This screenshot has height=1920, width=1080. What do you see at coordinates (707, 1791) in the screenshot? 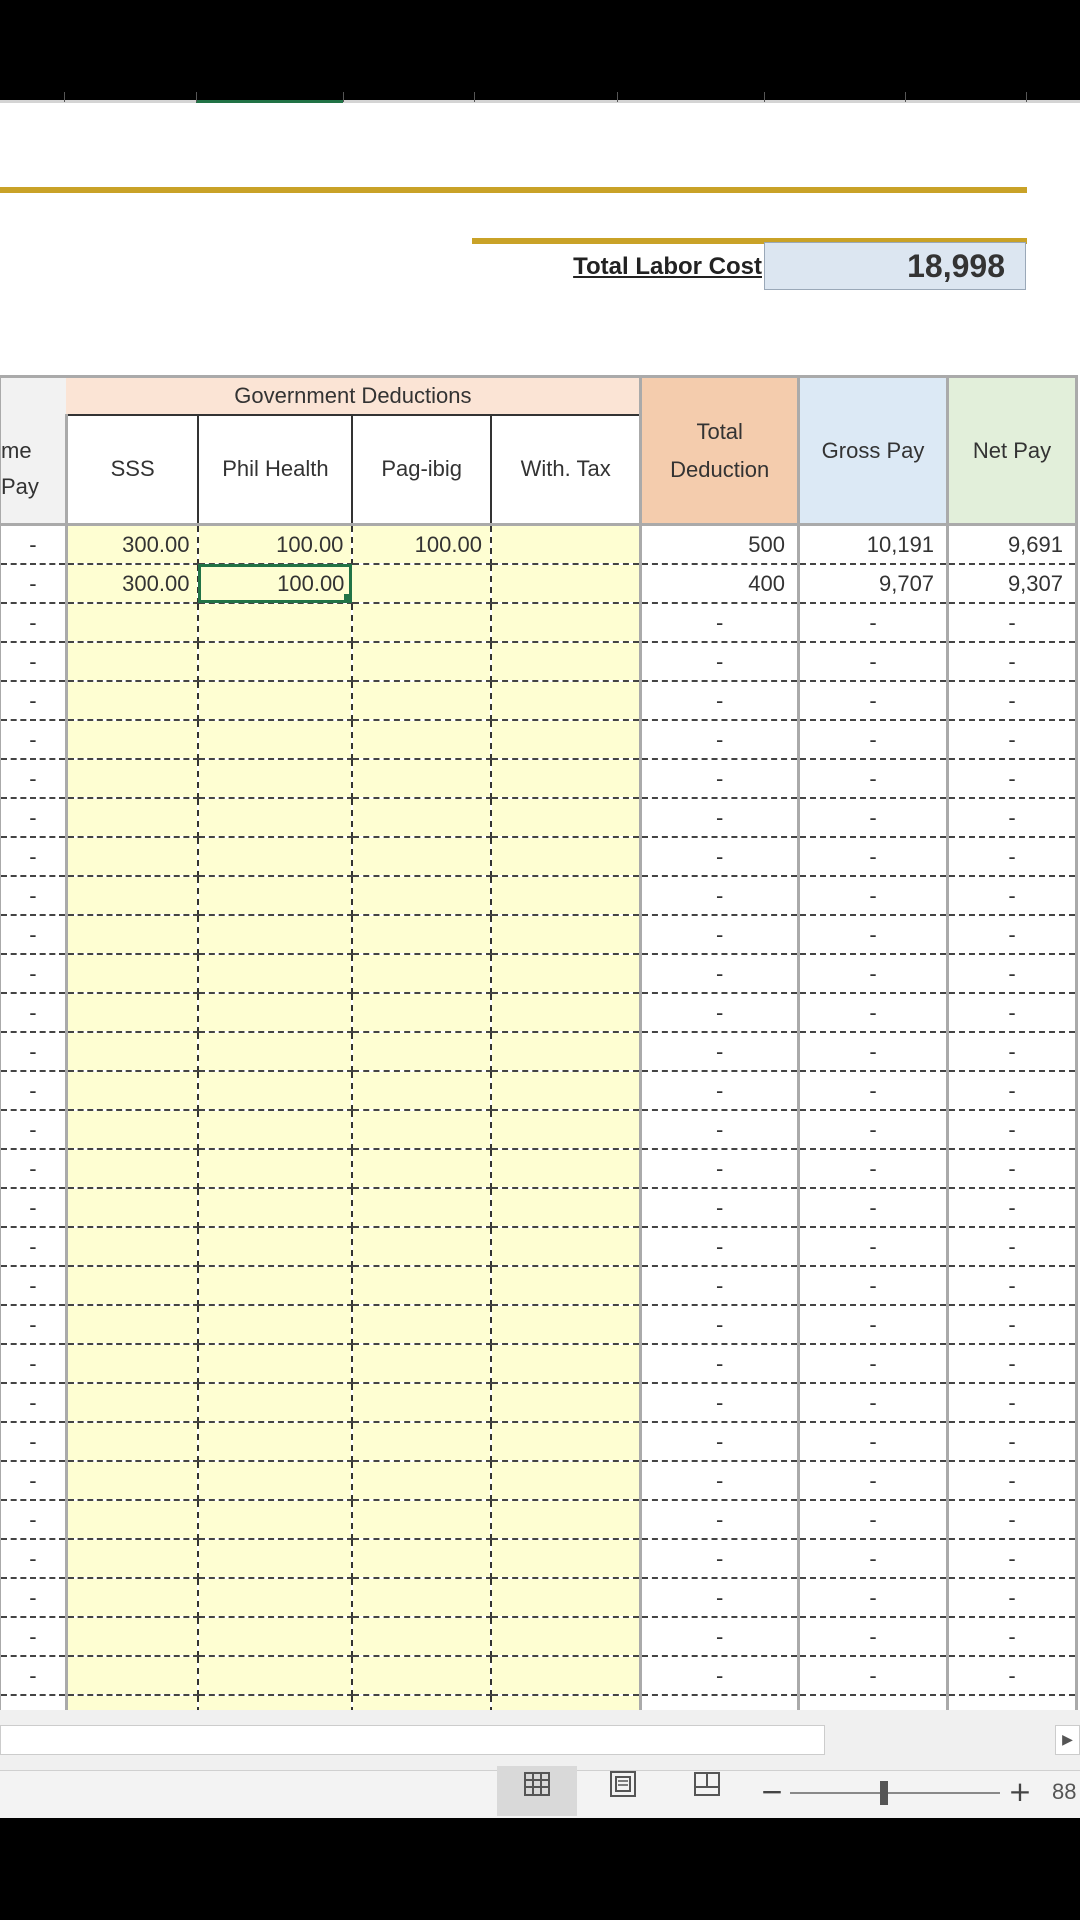
I see `page-break-preview-button` at bounding box center [707, 1791].